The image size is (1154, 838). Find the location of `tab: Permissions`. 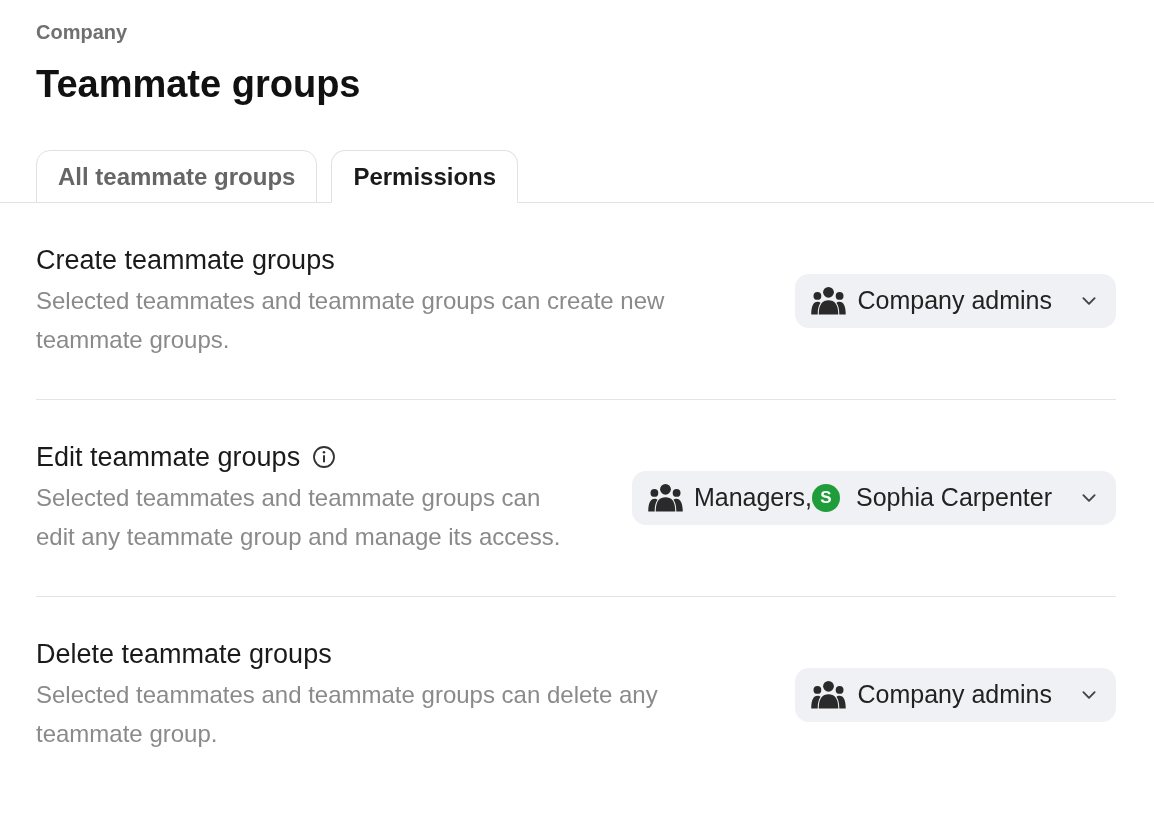

tab: Permissions is located at coordinates (425, 176).